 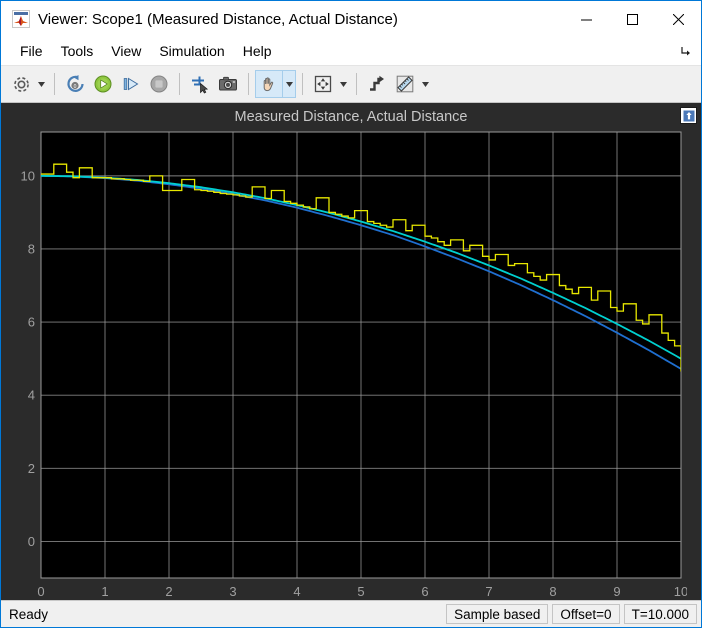 What do you see at coordinates (323, 84) in the screenshot?
I see `zoom-fit-button` at bounding box center [323, 84].